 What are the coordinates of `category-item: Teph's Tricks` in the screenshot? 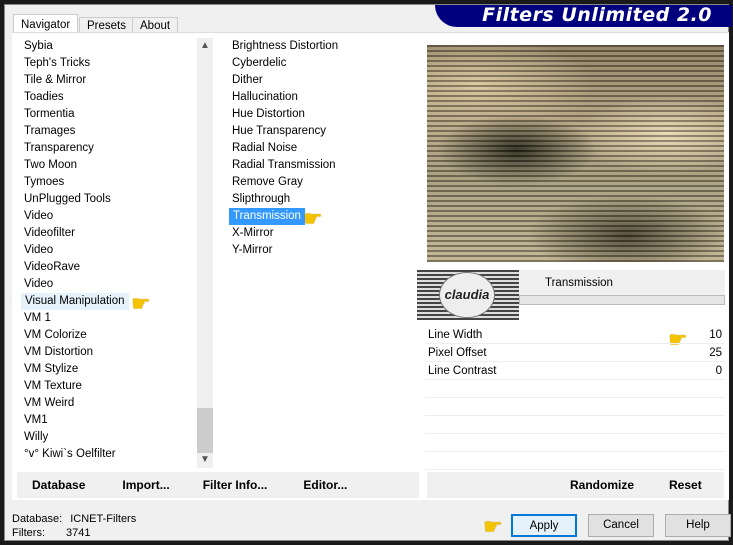 It's located at (108, 63).